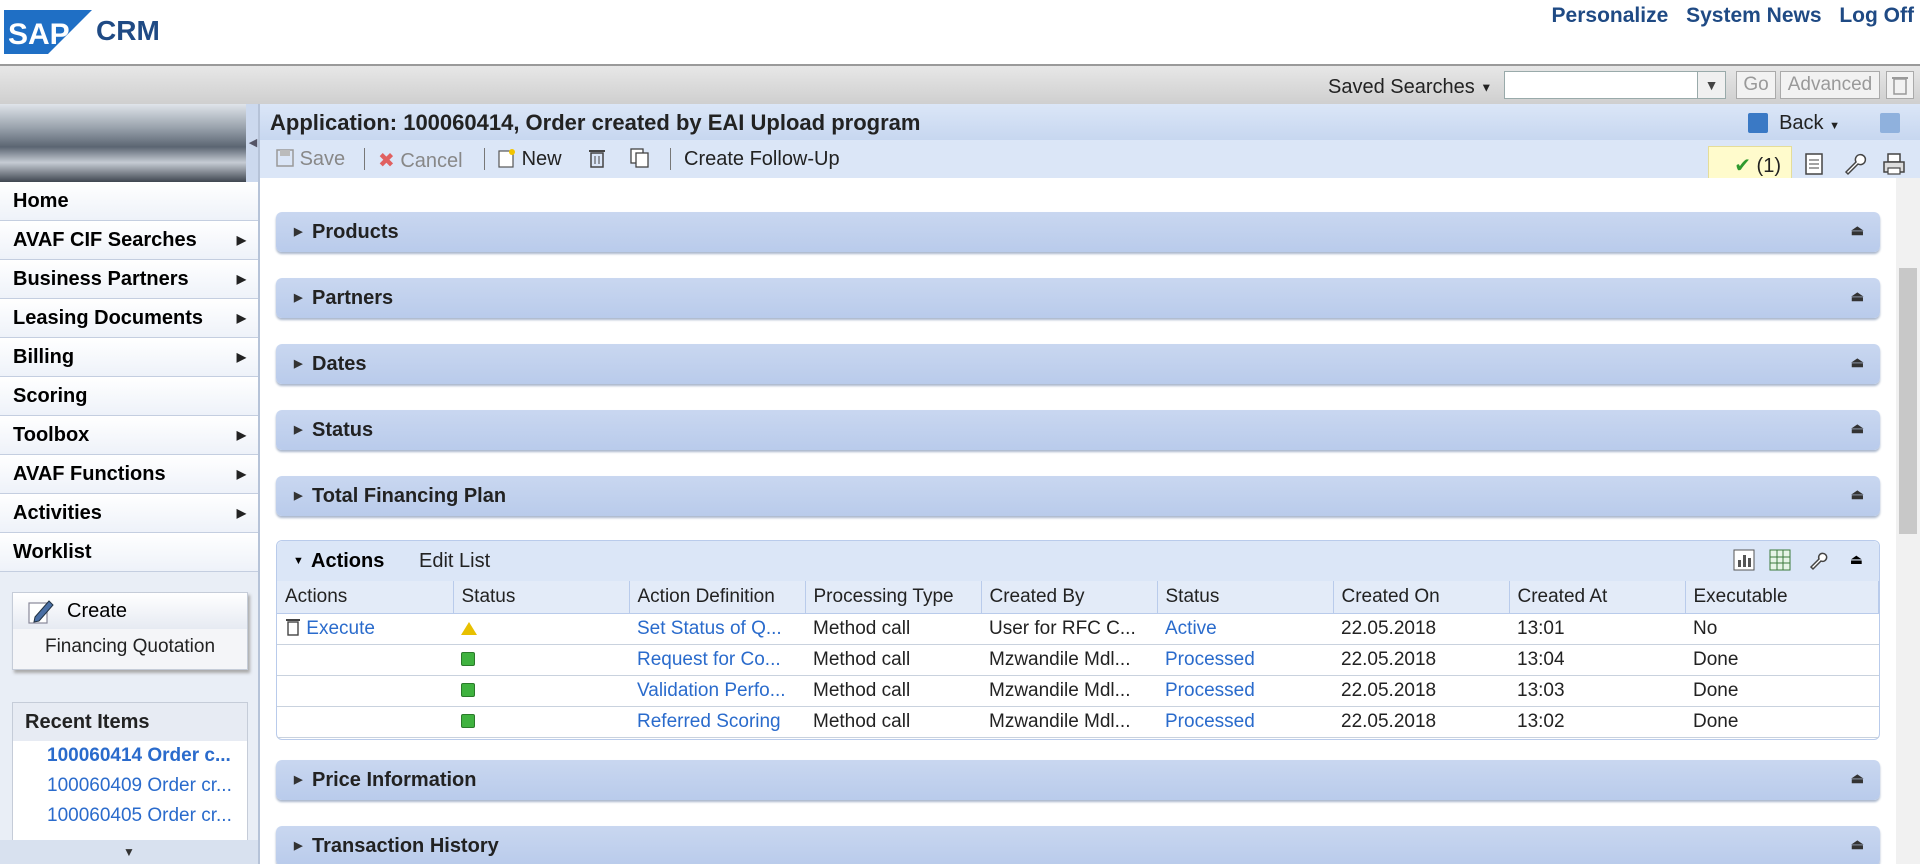 This screenshot has height=864, width=1920. Describe the element at coordinates (1078, 561) in the screenshot. I see `actions-header: ▼ Actions Edit List ⏏` at that location.